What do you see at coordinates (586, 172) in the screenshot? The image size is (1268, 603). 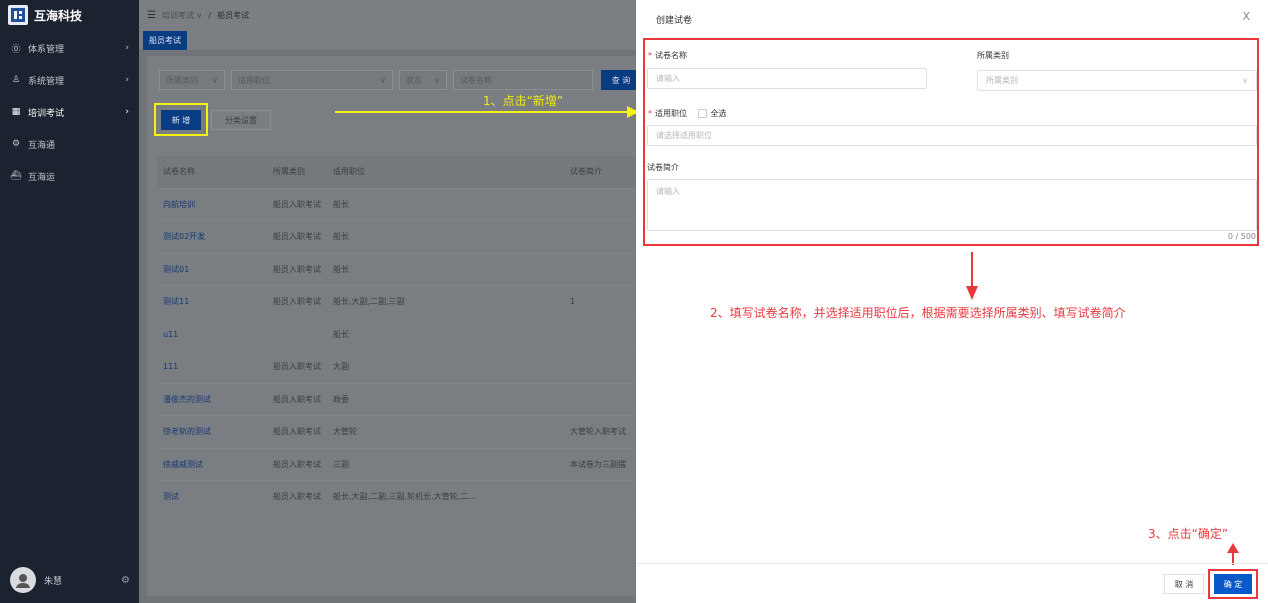 I see `header-intro: 试卷简介` at bounding box center [586, 172].